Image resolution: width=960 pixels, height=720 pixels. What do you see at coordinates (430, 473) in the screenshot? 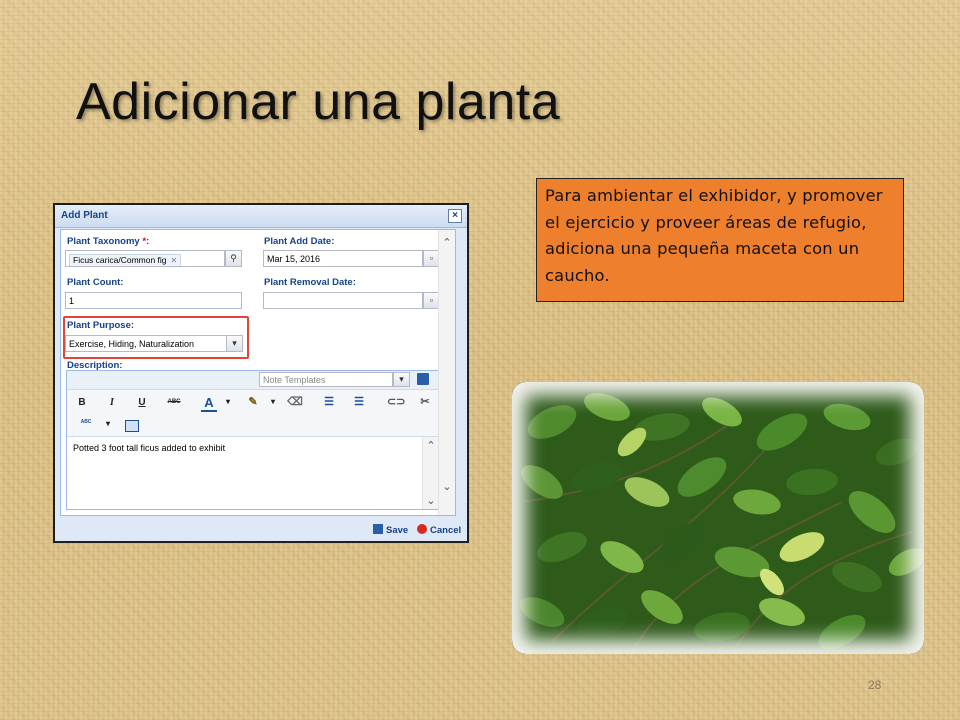
I see `editor-scrollbar: ⌃ ⌄` at bounding box center [430, 473].